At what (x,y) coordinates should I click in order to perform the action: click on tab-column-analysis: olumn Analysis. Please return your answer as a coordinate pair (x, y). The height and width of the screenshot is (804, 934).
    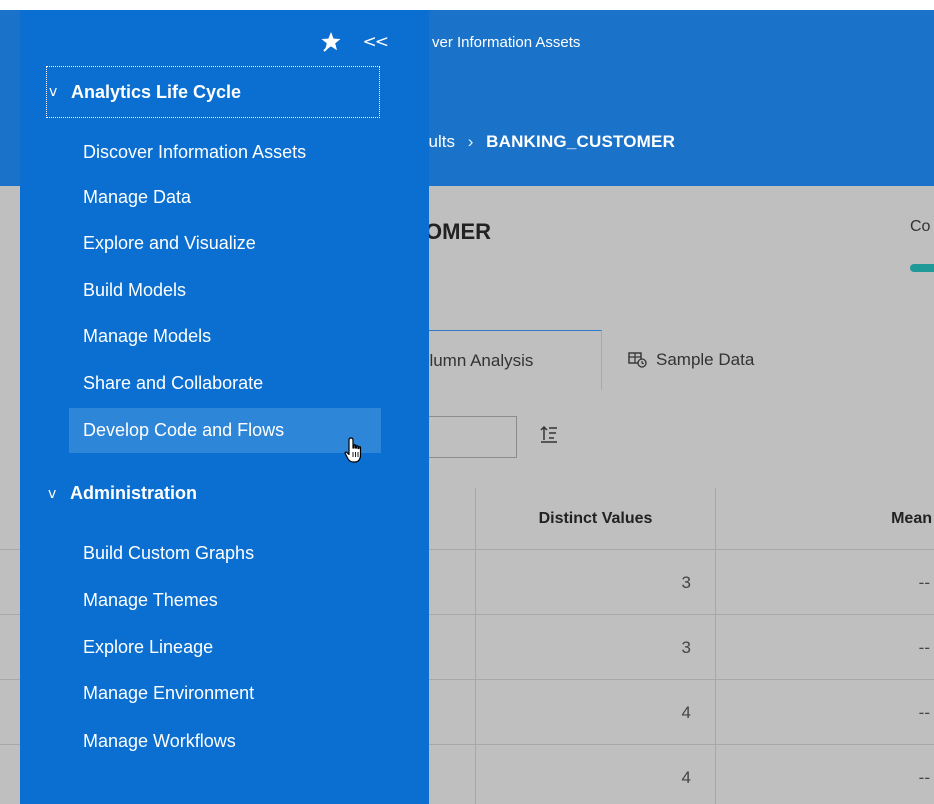
    Looking at the image, I should click on (507, 360).